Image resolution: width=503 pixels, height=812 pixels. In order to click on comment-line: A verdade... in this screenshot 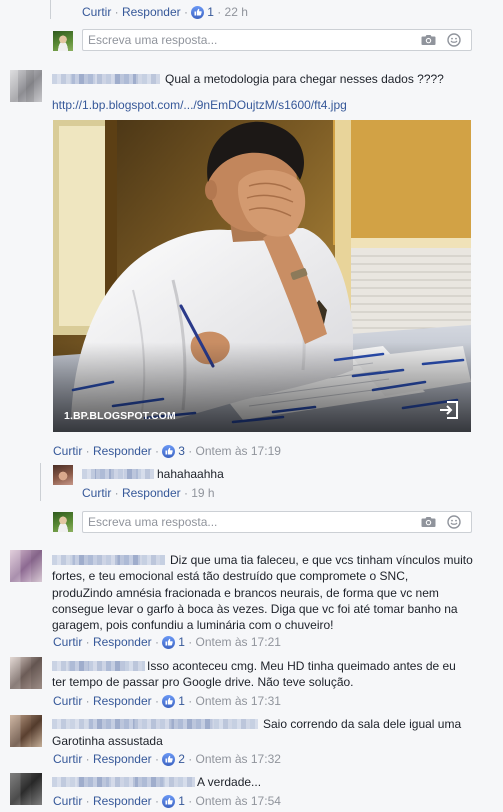, I will do `click(156, 782)`.